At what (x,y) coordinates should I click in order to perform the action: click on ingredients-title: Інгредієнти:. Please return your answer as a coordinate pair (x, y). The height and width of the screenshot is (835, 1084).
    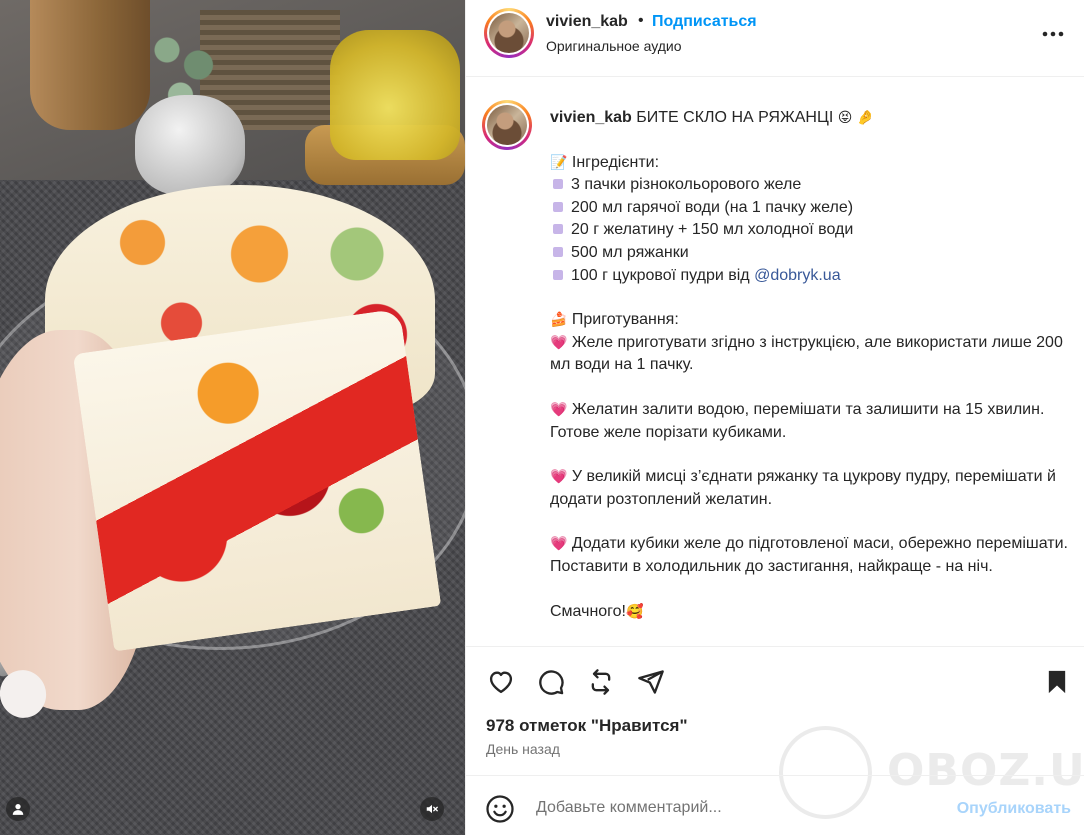
    Looking at the image, I should click on (615, 162).